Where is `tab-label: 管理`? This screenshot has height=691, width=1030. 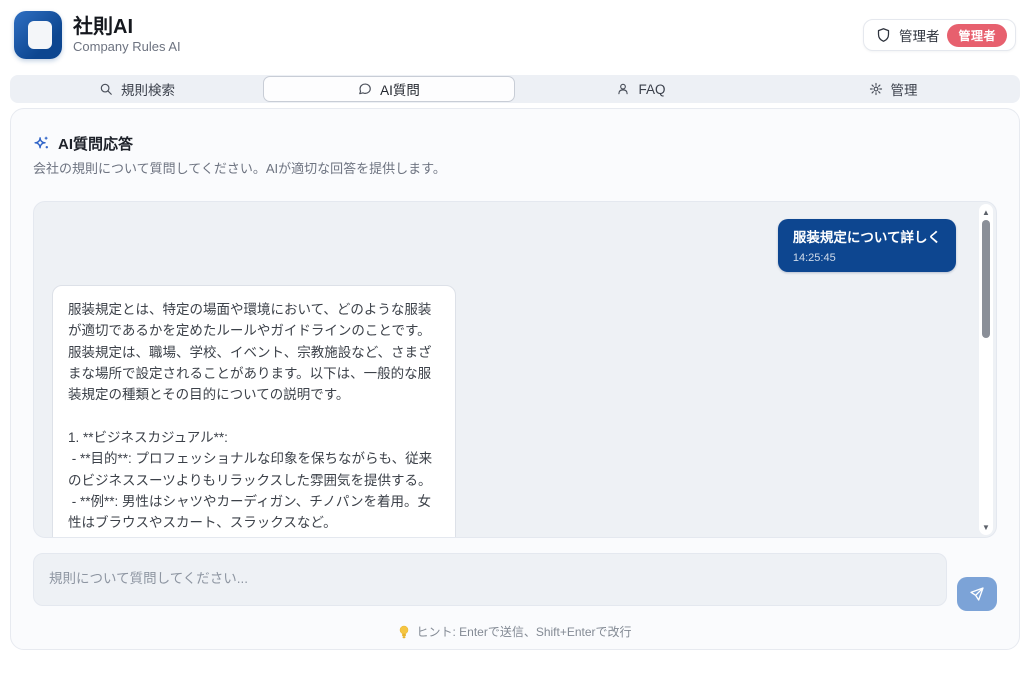 tab-label: 管理 is located at coordinates (904, 90).